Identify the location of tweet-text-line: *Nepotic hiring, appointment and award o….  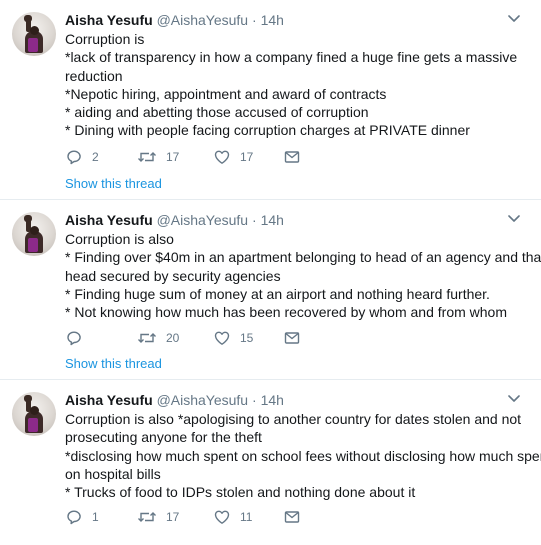
(226, 93).